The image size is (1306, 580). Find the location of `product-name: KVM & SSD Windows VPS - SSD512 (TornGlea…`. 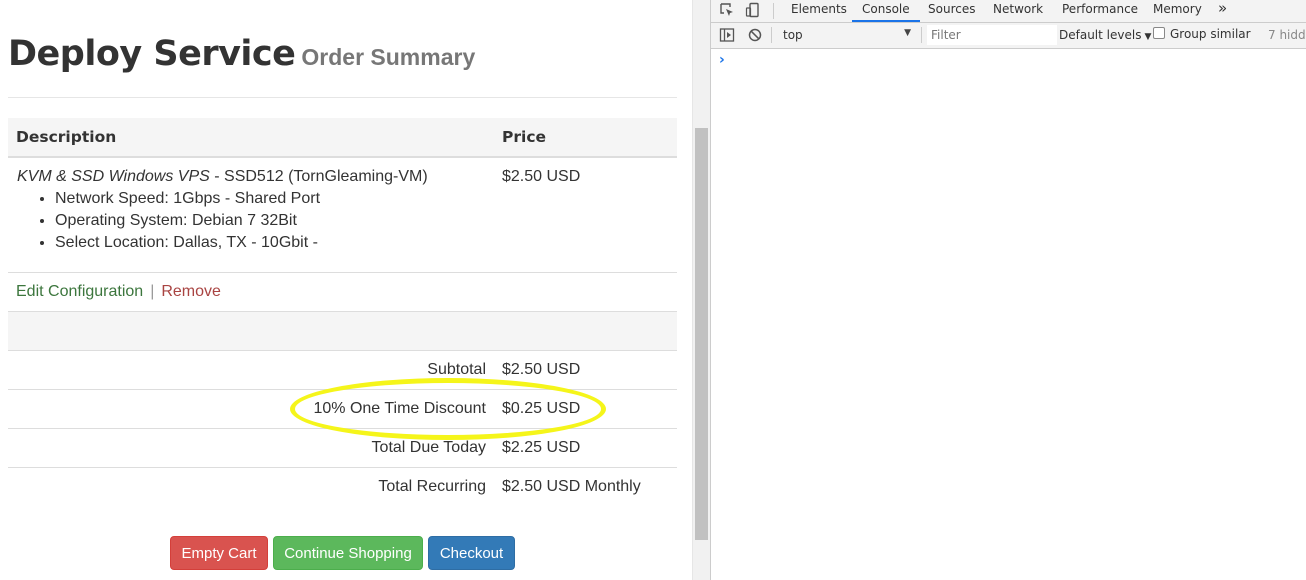

product-name: KVM & SSD Windows VPS - SSD512 (TornGlea… is located at coordinates (222, 177).